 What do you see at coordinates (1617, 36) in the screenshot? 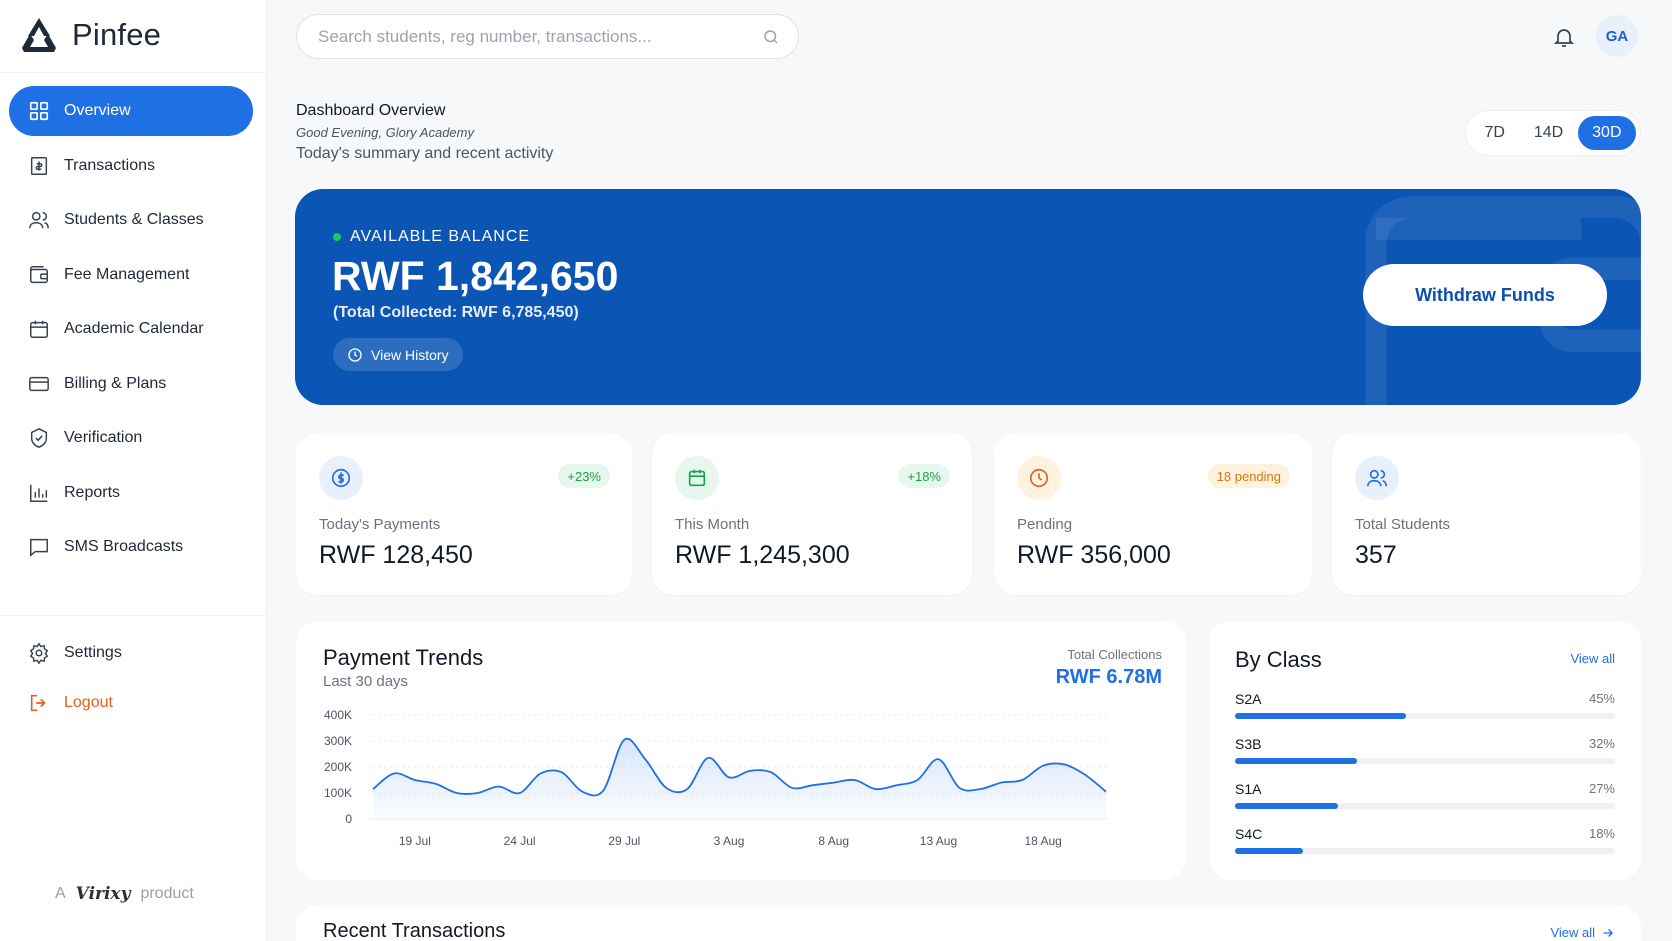
I see `avatar: GA` at bounding box center [1617, 36].